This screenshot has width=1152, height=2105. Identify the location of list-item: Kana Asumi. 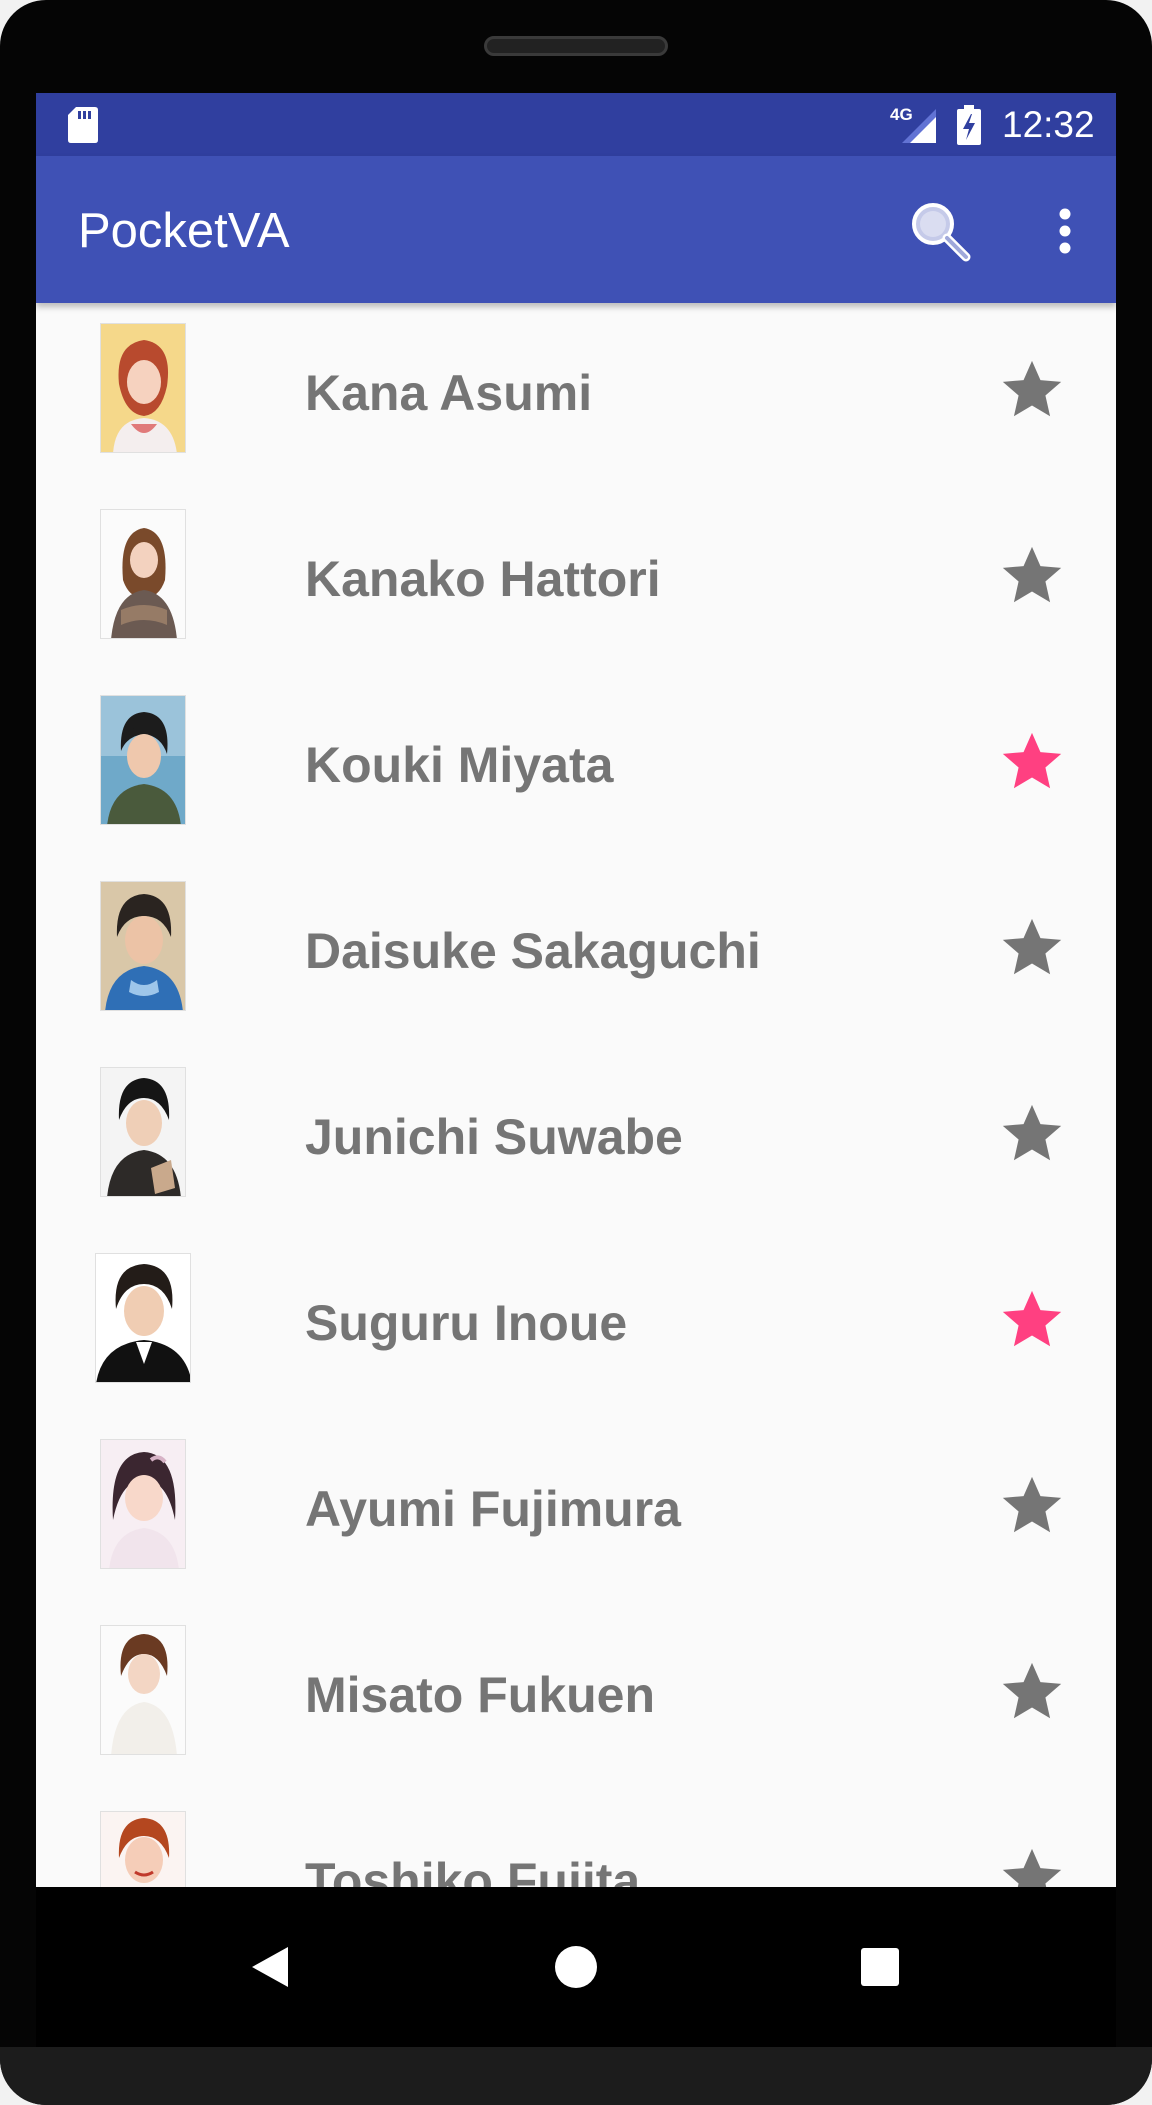
(576, 396).